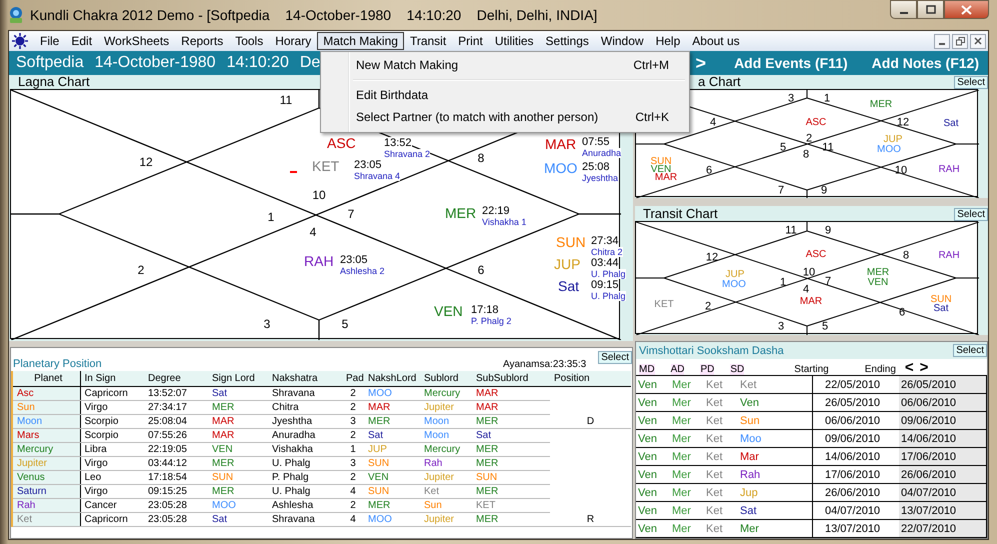 The image size is (997, 544). What do you see at coordinates (716, 41) in the screenshot?
I see `menu-item: About us` at bounding box center [716, 41].